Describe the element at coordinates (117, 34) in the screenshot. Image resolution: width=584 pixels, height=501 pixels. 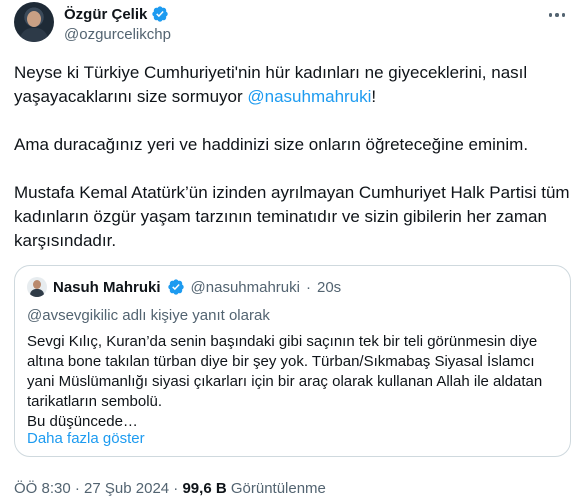
I see `author-handle: @ozgurcelikchp` at that location.